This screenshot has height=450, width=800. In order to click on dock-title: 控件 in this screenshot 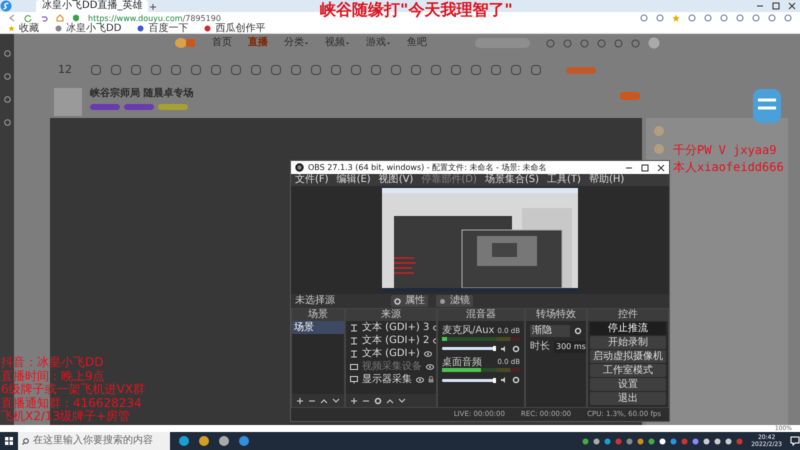, I will do `click(628, 315)`.